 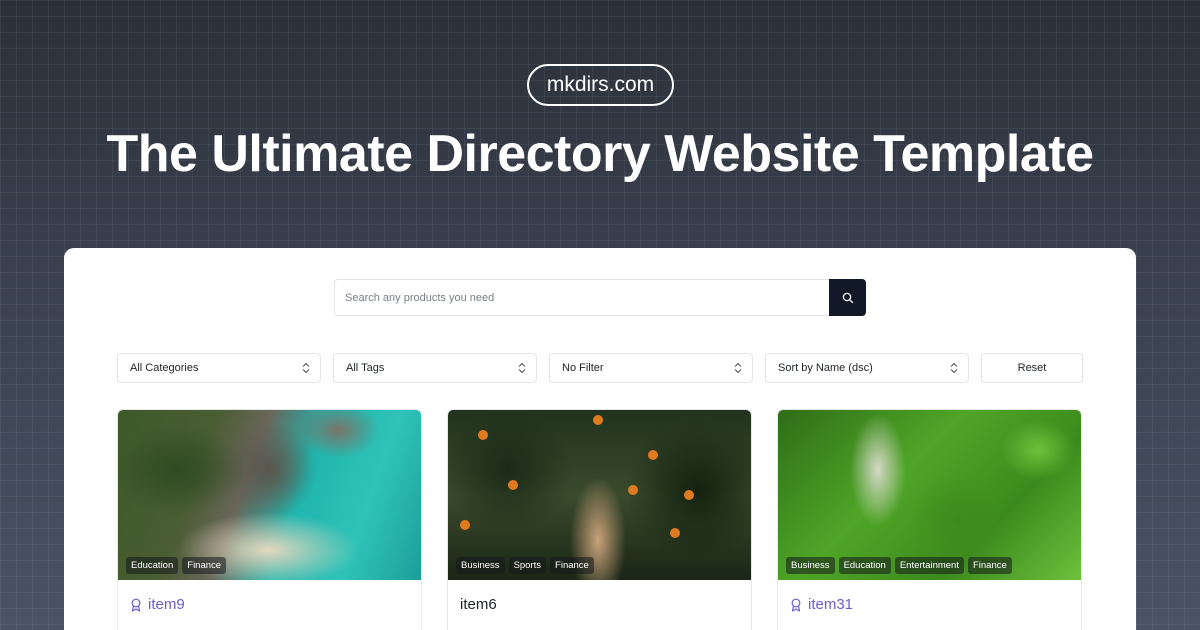 I want to click on item-tags: Business Sports Finance, so click(x=525, y=565).